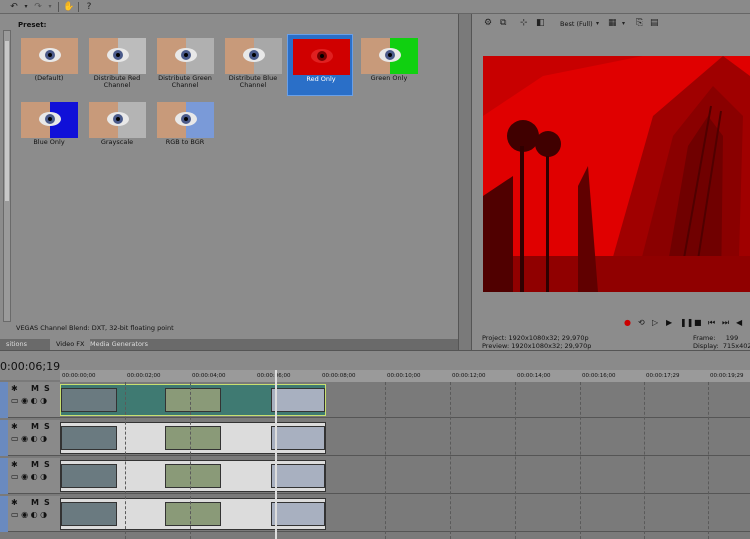 The height and width of the screenshot is (539, 750). Describe the element at coordinates (611, 323) in the screenshot. I see `transport-controls: ● ⟲ ▷ ▶ ❚❚ ■ ⏮ ⏭ ◀` at that location.